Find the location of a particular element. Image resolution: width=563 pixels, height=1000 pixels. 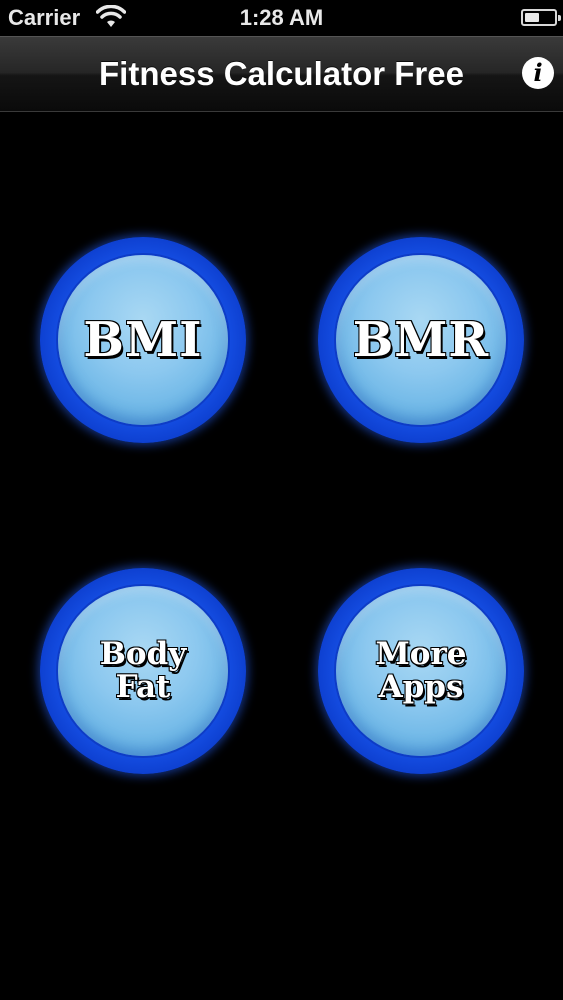

body-fat-button-label: Body Fat is located at coordinates (143, 670).